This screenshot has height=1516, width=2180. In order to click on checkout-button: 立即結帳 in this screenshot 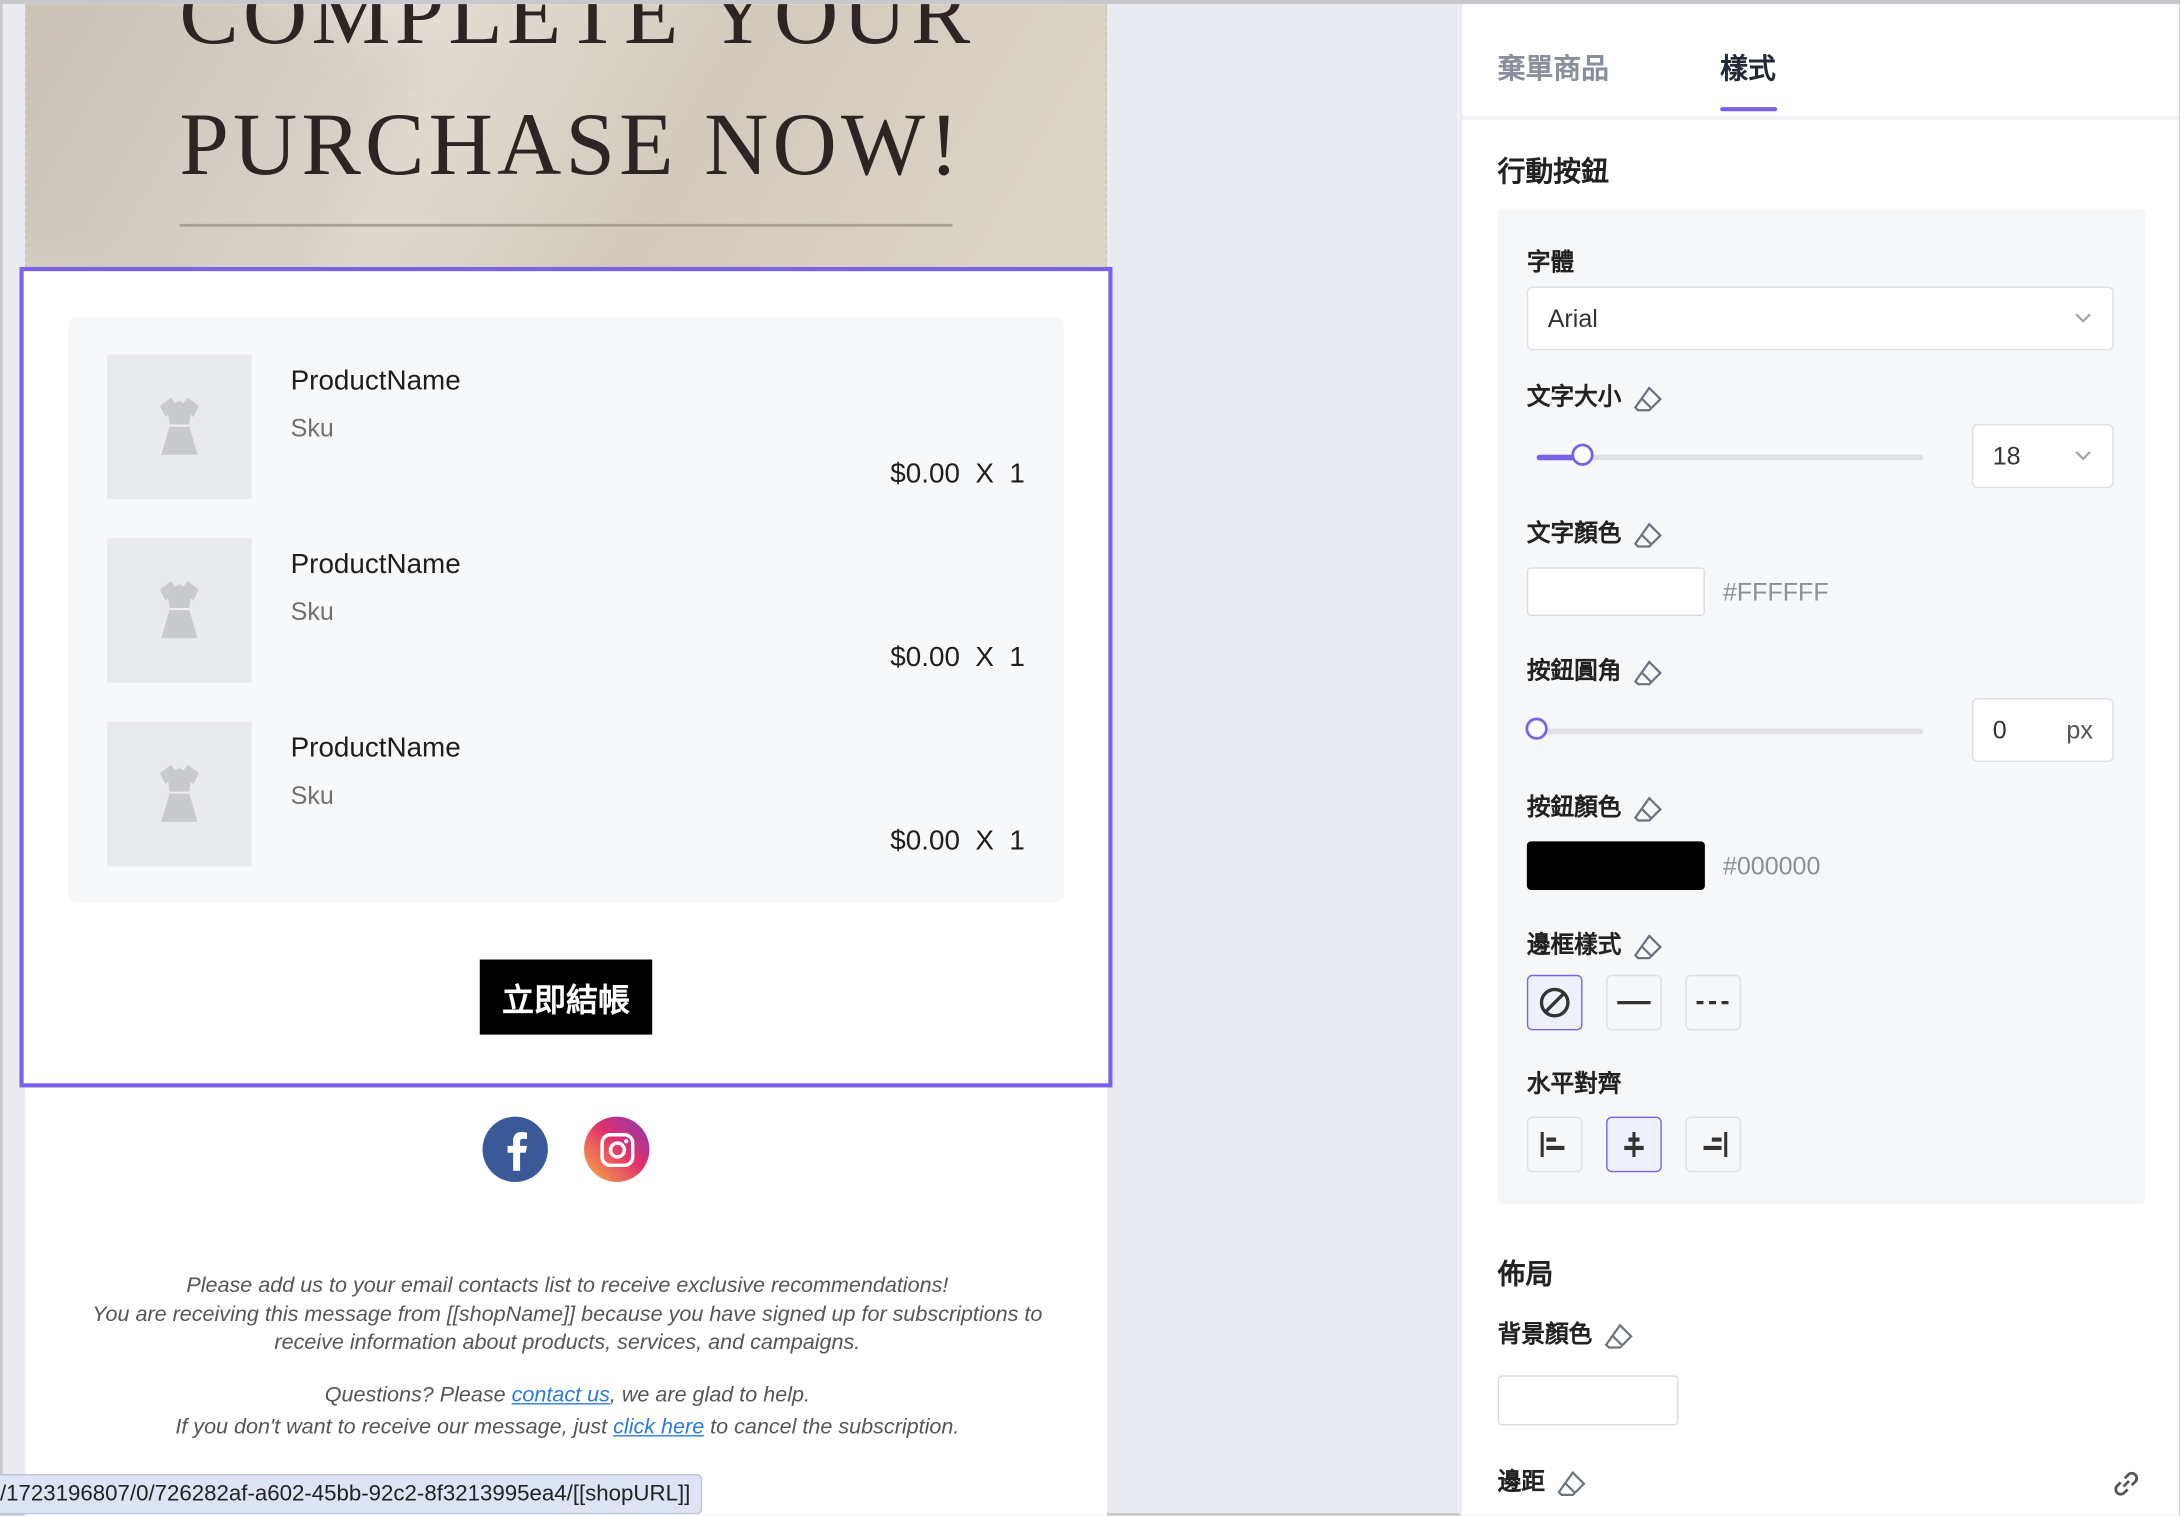, I will do `click(566, 997)`.